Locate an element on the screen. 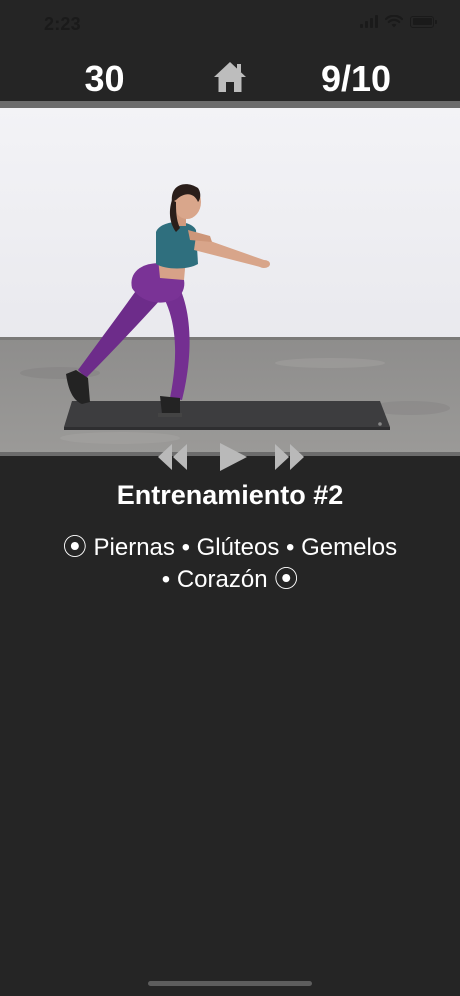 The width and height of the screenshot is (460, 996). home-button is located at coordinates (230, 77).